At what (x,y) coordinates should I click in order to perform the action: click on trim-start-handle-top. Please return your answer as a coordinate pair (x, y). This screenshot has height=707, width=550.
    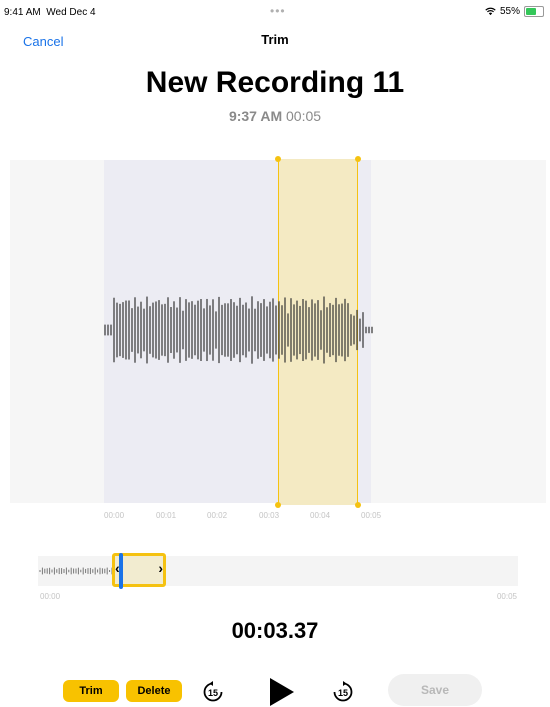
    Looking at the image, I should click on (278, 159).